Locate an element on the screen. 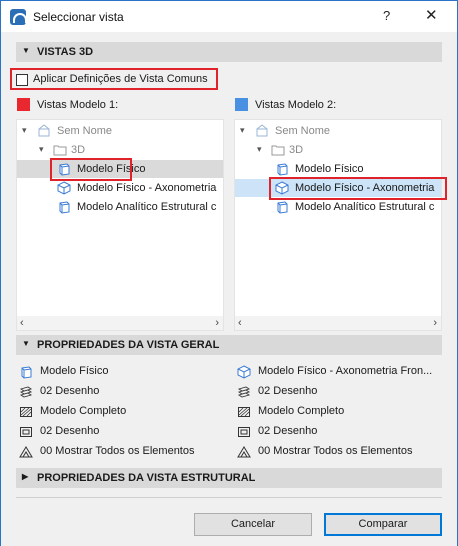  section-header-structural: ▶ PROPRIEDADES DA VISTA ESTRUTURAL is located at coordinates (229, 478).